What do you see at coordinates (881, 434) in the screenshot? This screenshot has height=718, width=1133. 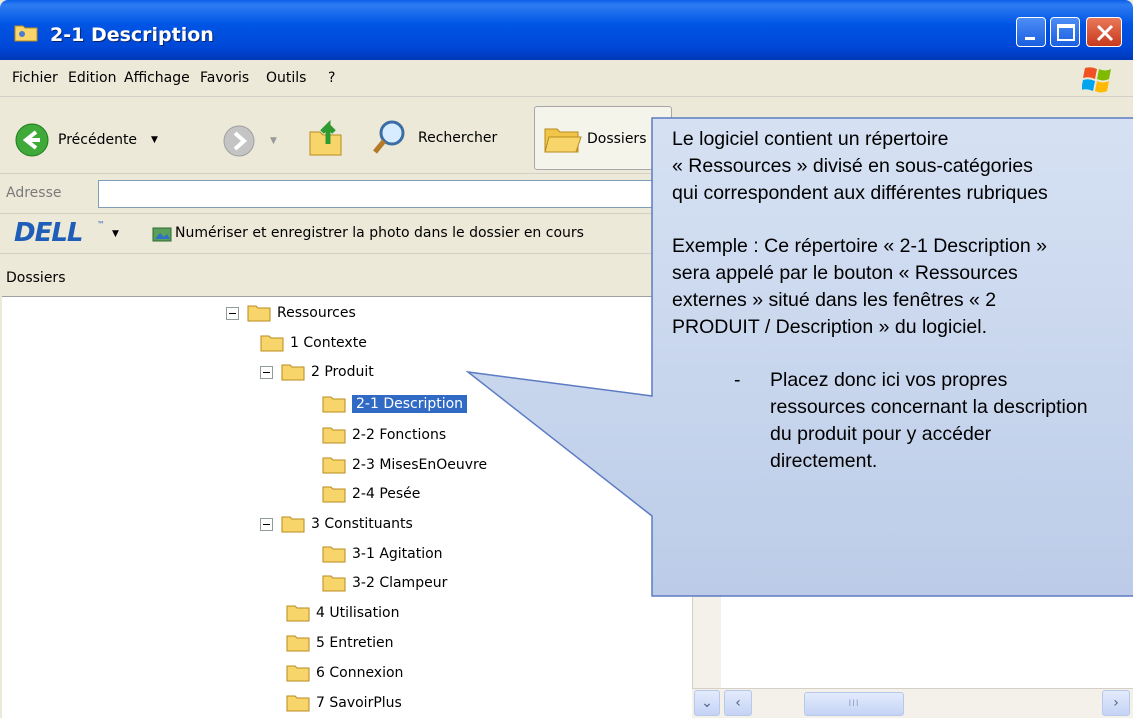 I see `callout-line: du produit pour y accéder` at bounding box center [881, 434].